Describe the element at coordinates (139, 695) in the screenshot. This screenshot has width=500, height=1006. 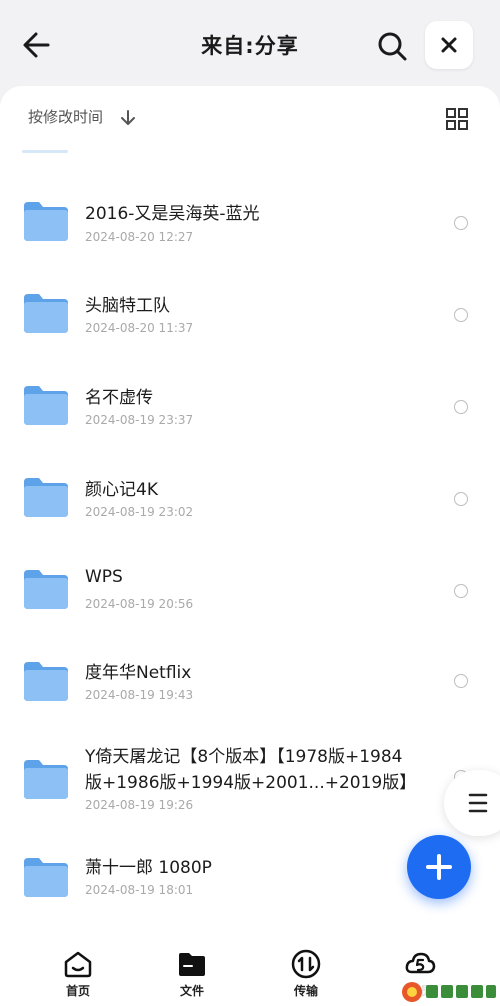
I see `file-date: 2024-08-19 19:43` at that location.